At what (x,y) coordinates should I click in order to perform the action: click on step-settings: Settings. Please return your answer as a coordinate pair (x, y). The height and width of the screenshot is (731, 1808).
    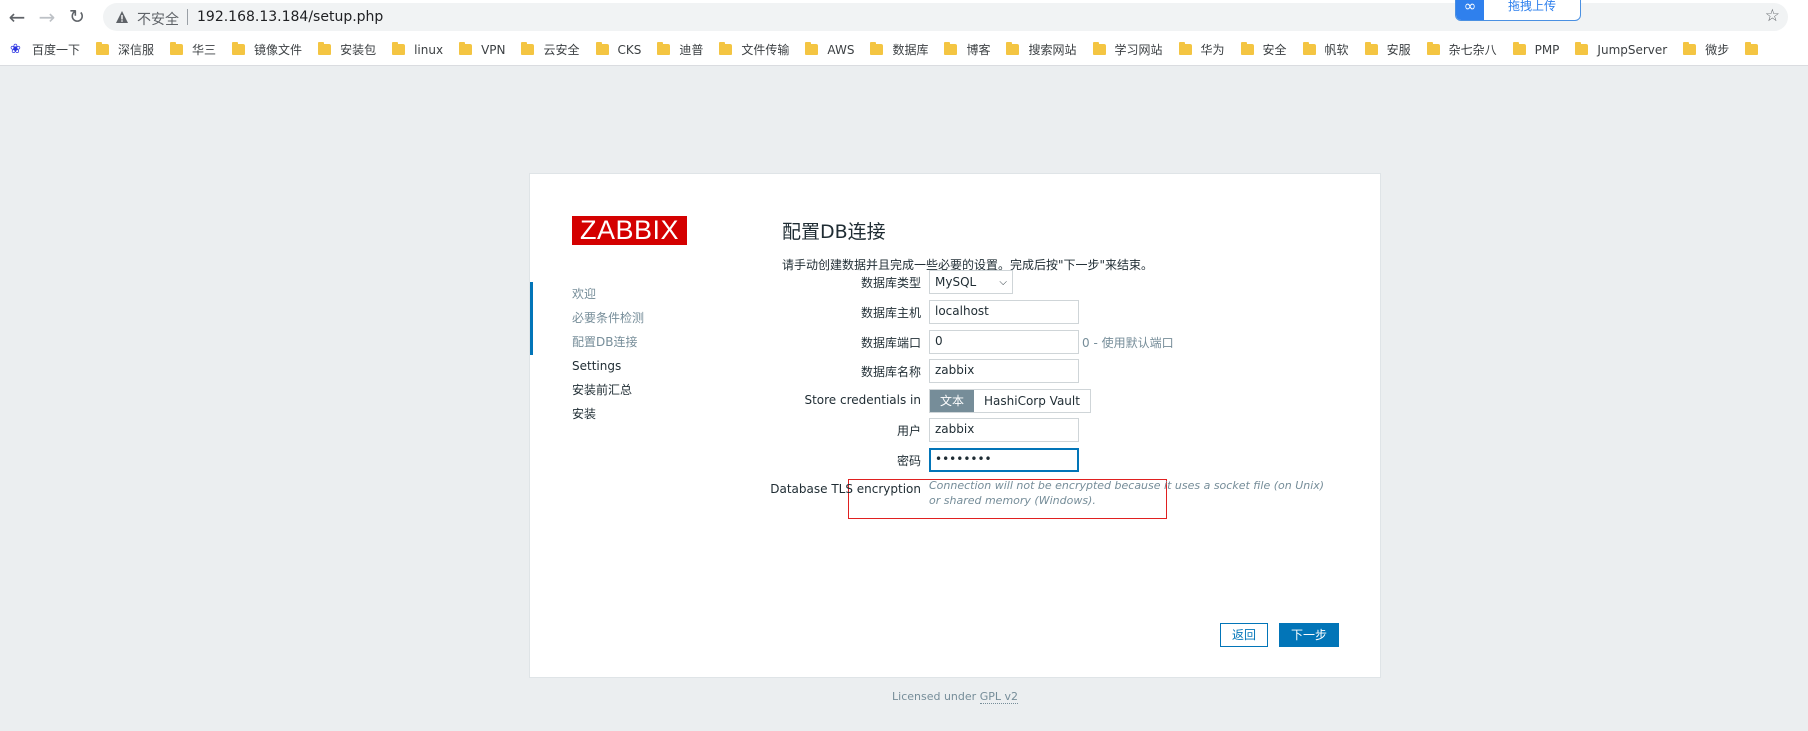
    Looking at the image, I should click on (597, 366).